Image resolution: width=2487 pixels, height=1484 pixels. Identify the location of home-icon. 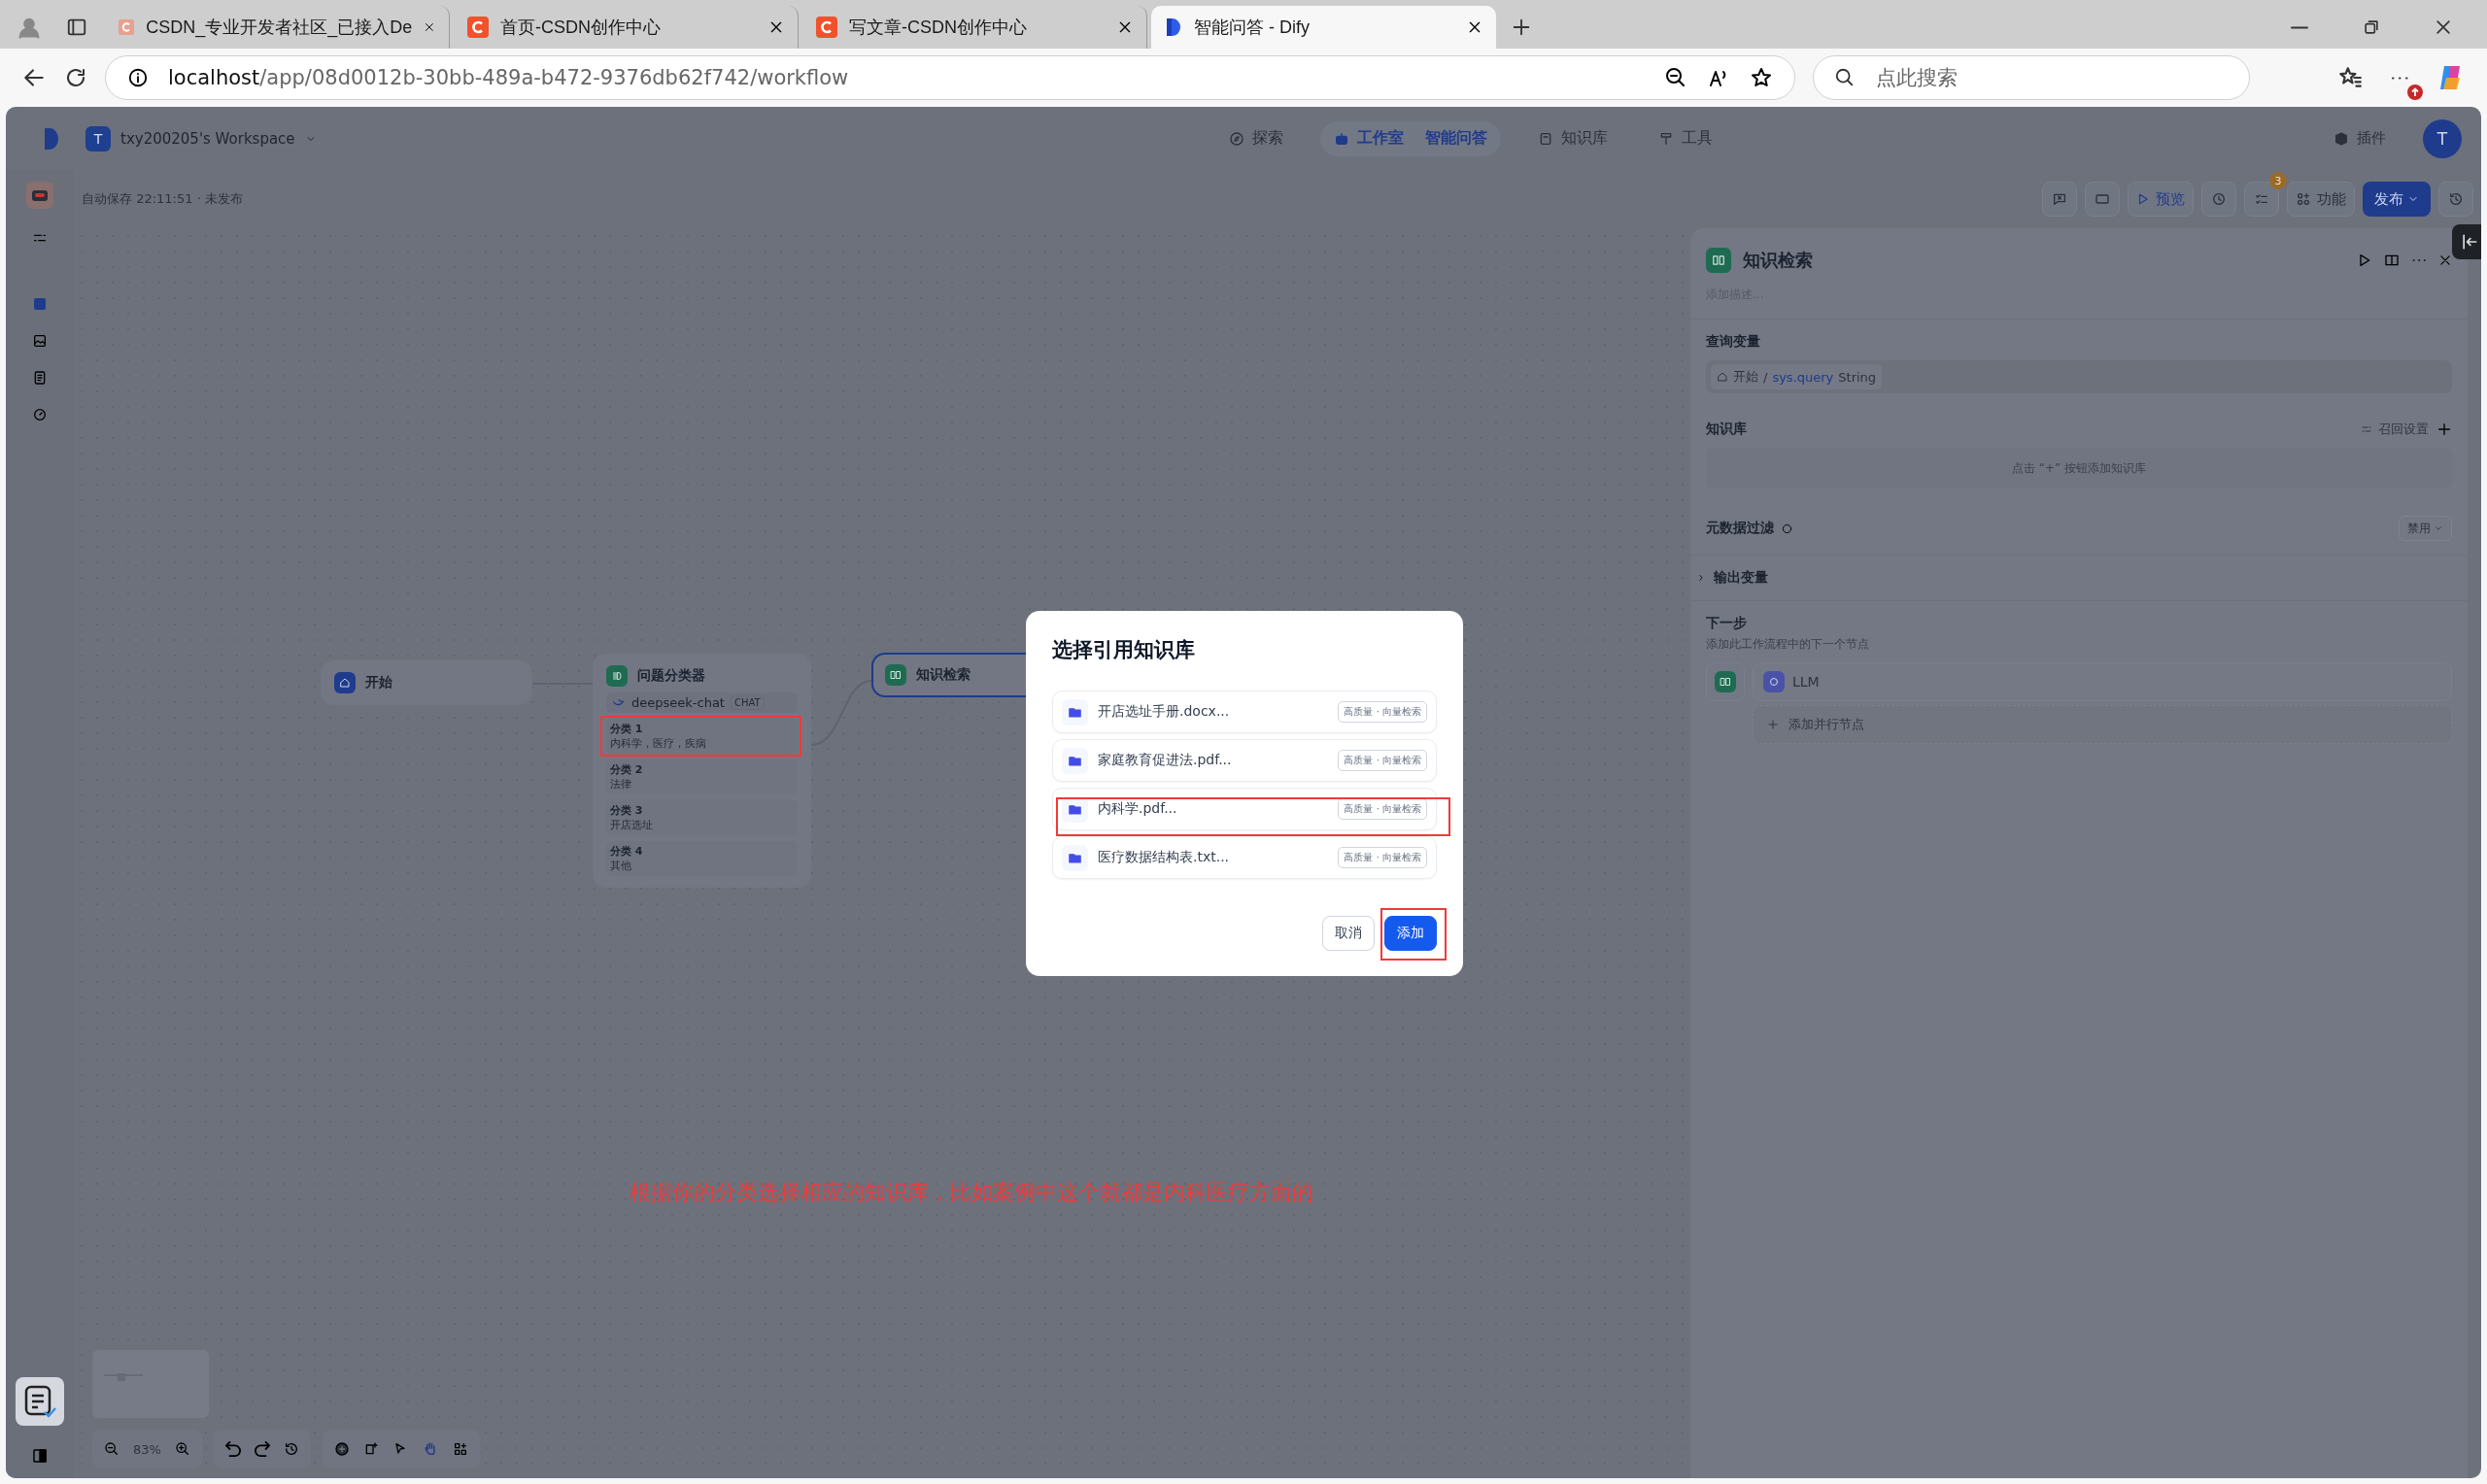
(1722, 377).